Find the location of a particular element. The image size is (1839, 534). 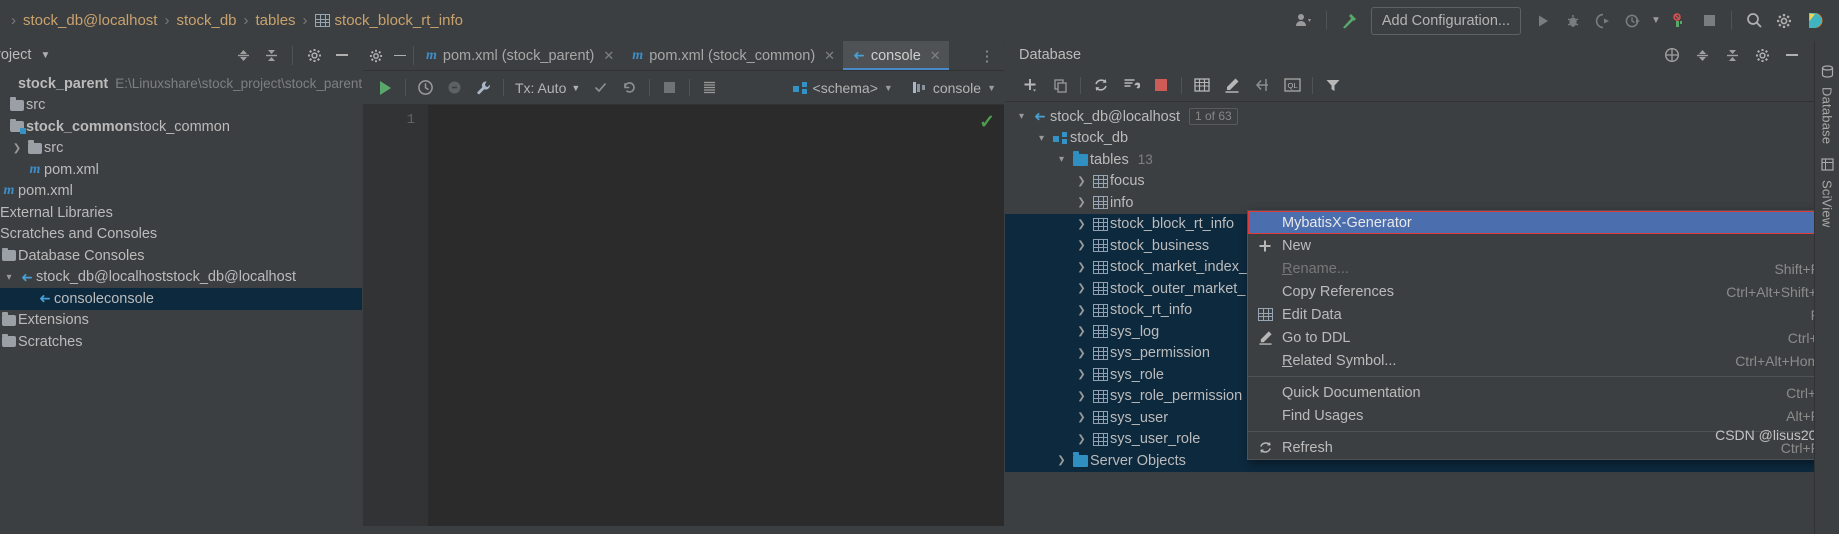

tree-item-extensions: Extensions is located at coordinates (181, 321).